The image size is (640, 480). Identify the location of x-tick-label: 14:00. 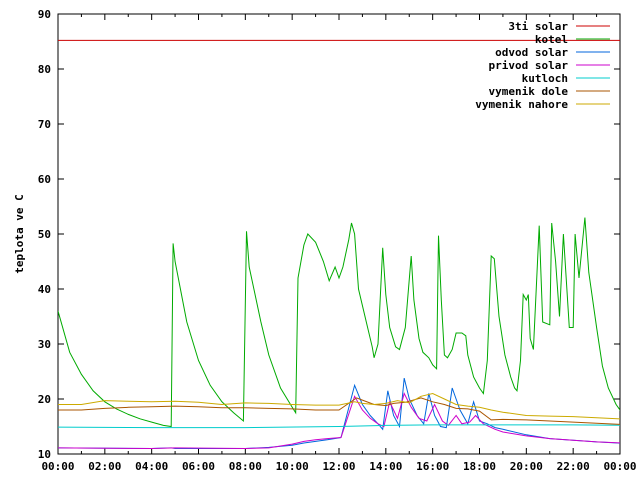
(385, 466).